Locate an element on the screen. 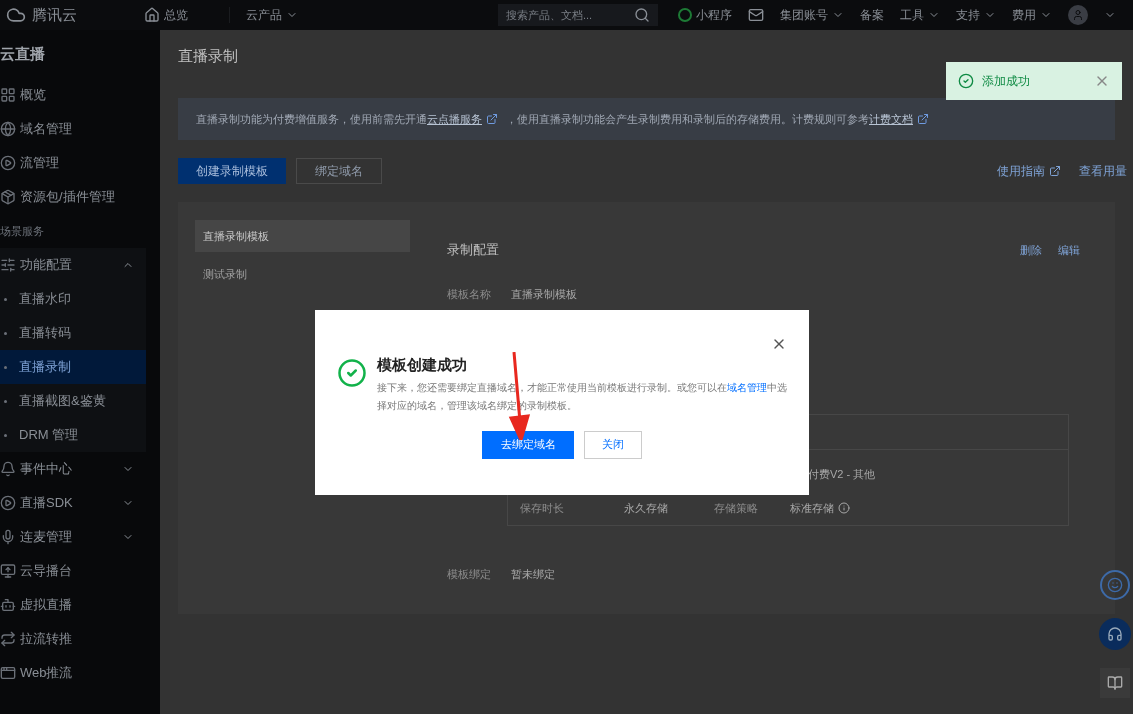 The width and height of the screenshot is (1133, 714). banner-link: 云点播服务 is located at coordinates (462, 119).